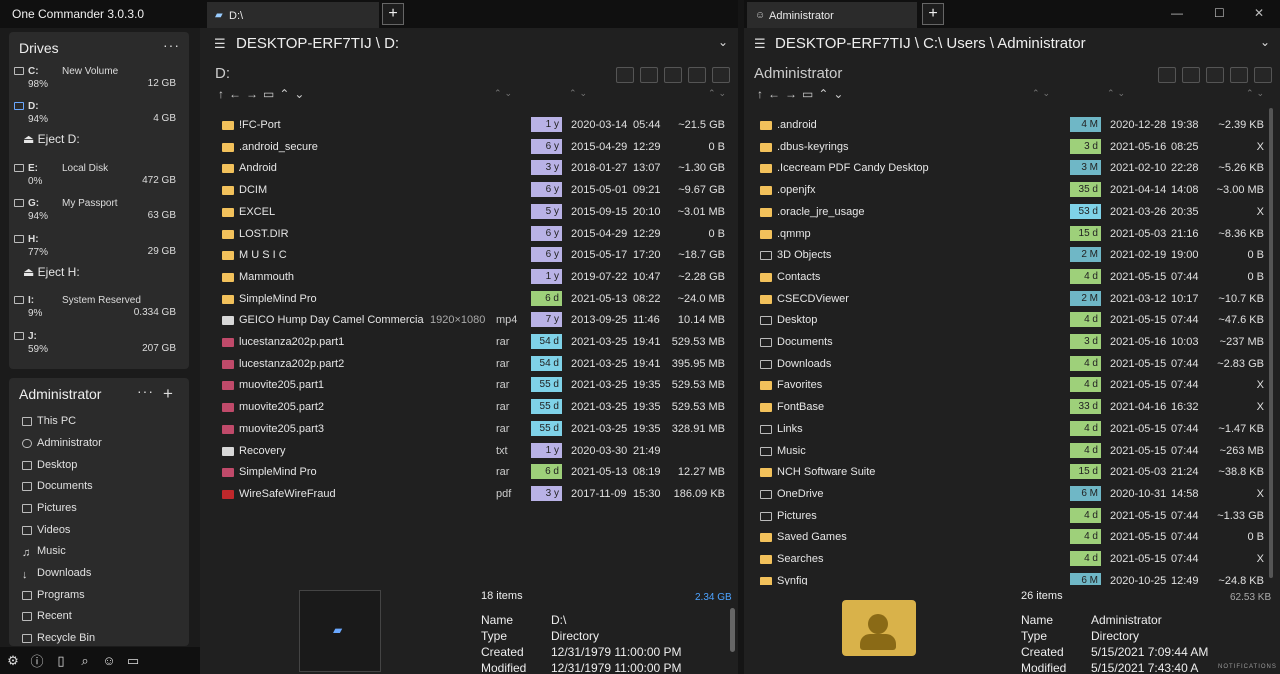  I want to click on file-time: 10:03, so click(1185, 342).